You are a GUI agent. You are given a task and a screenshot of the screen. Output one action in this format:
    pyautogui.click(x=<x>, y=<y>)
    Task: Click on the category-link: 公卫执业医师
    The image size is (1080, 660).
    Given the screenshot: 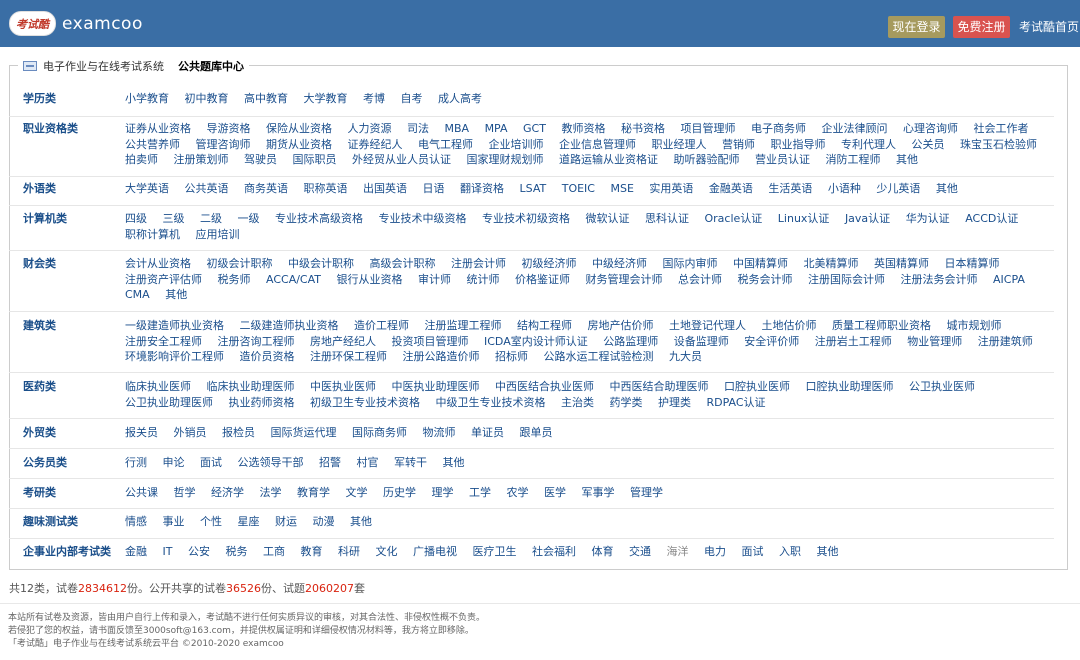 What is the action you would take?
    pyautogui.click(x=942, y=386)
    